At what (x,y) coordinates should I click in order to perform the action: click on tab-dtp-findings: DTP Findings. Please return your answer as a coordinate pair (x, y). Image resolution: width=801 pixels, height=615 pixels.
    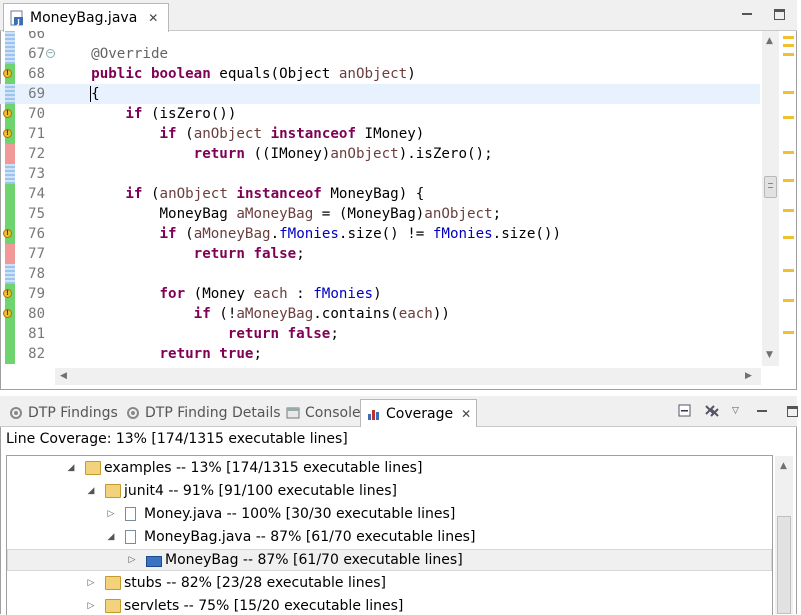
    Looking at the image, I should click on (63, 413).